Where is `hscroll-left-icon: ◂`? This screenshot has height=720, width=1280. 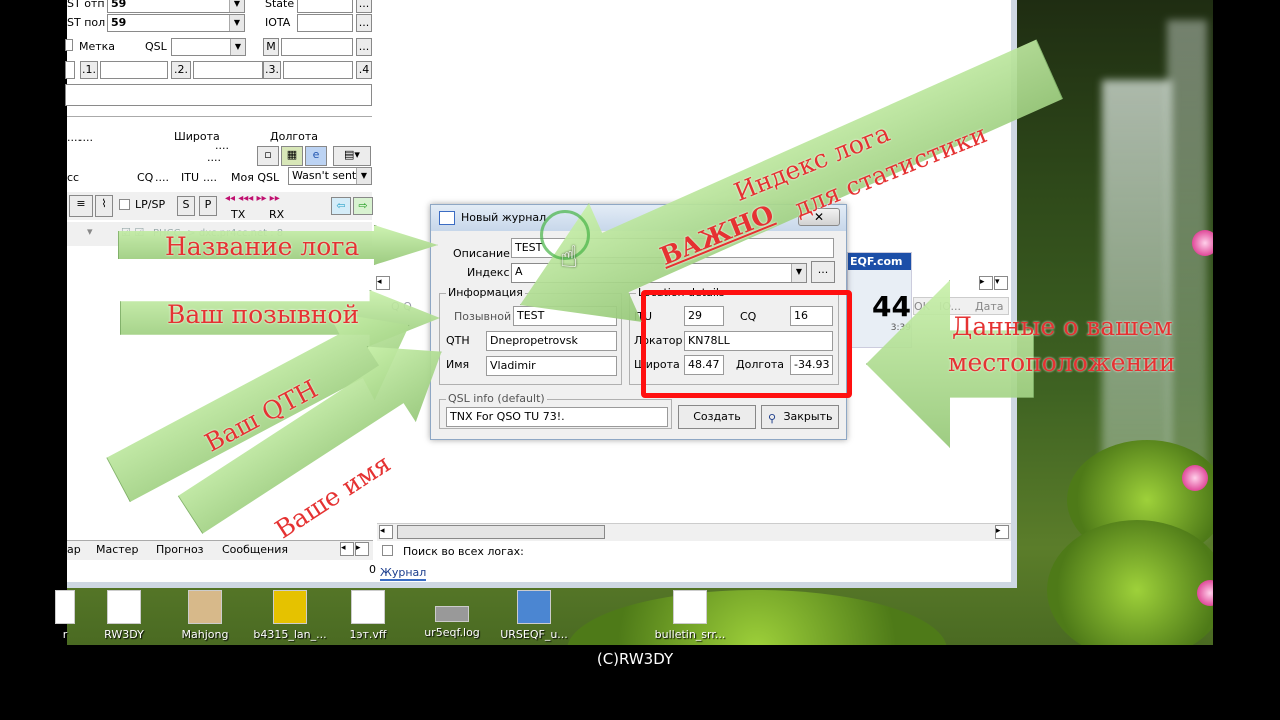 hscroll-left-icon: ◂ is located at coordinates (386, 532).